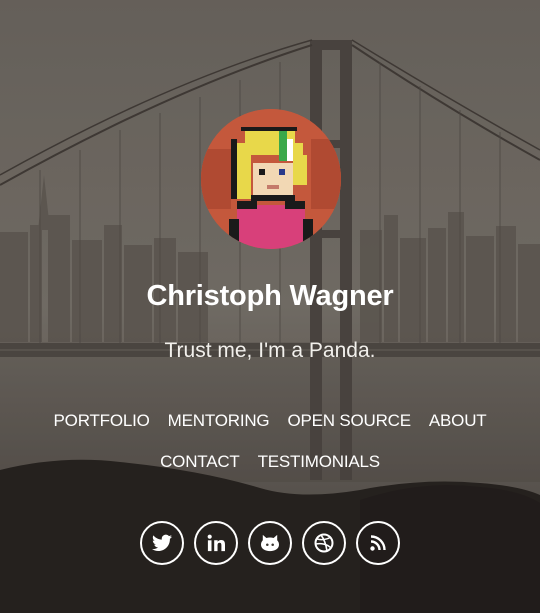 This screenshot has width=540, height=613. I want to click on social-links, so click(270, 543).